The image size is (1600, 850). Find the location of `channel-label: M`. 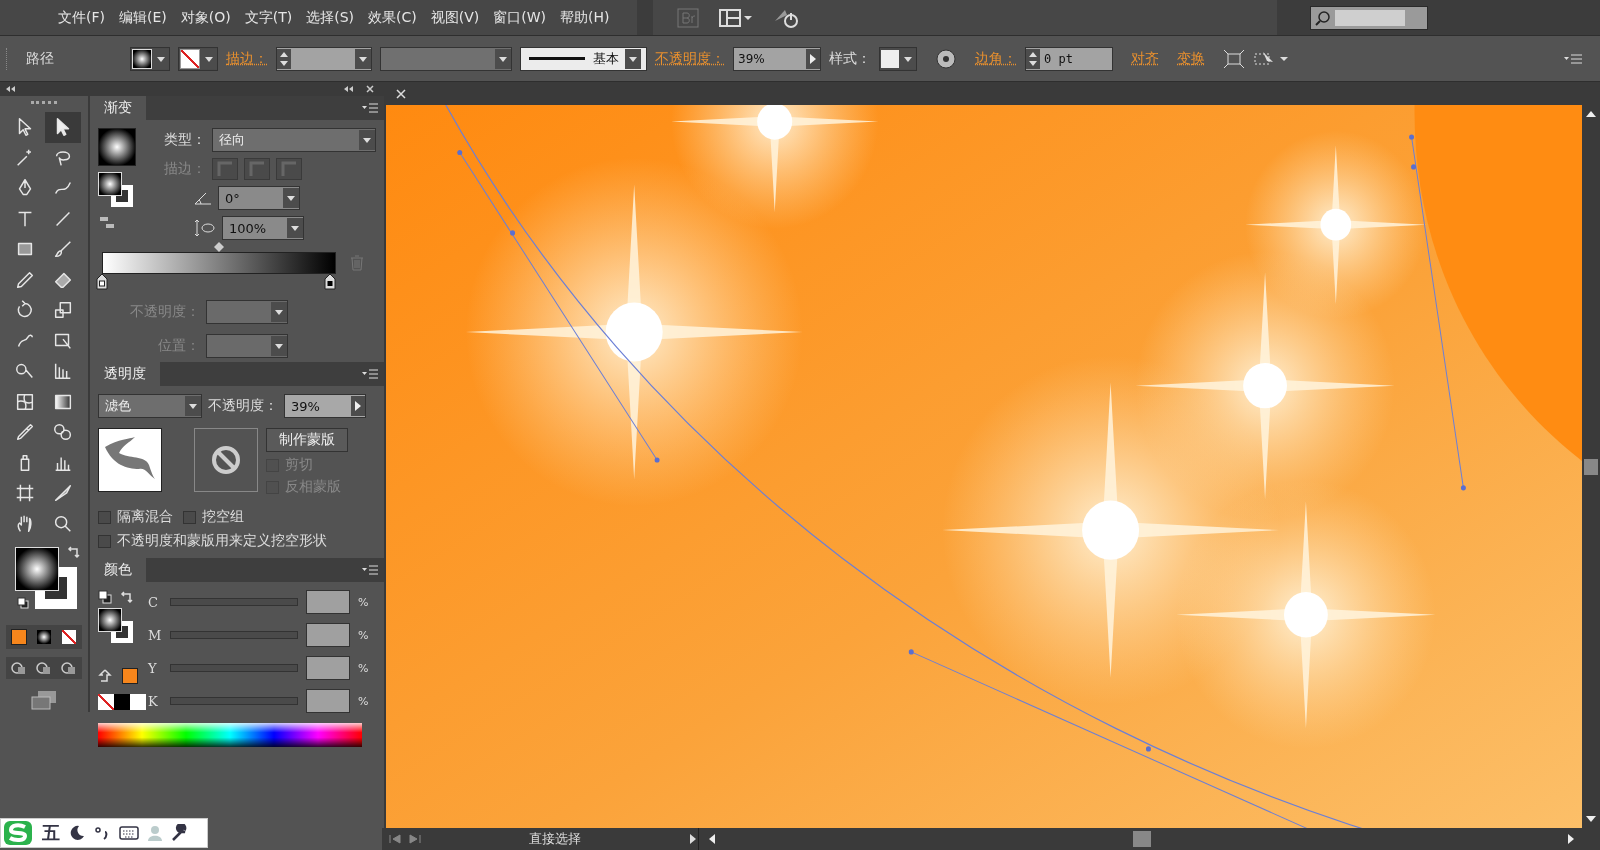

channel-label: M is located at coordinates (155, 635).